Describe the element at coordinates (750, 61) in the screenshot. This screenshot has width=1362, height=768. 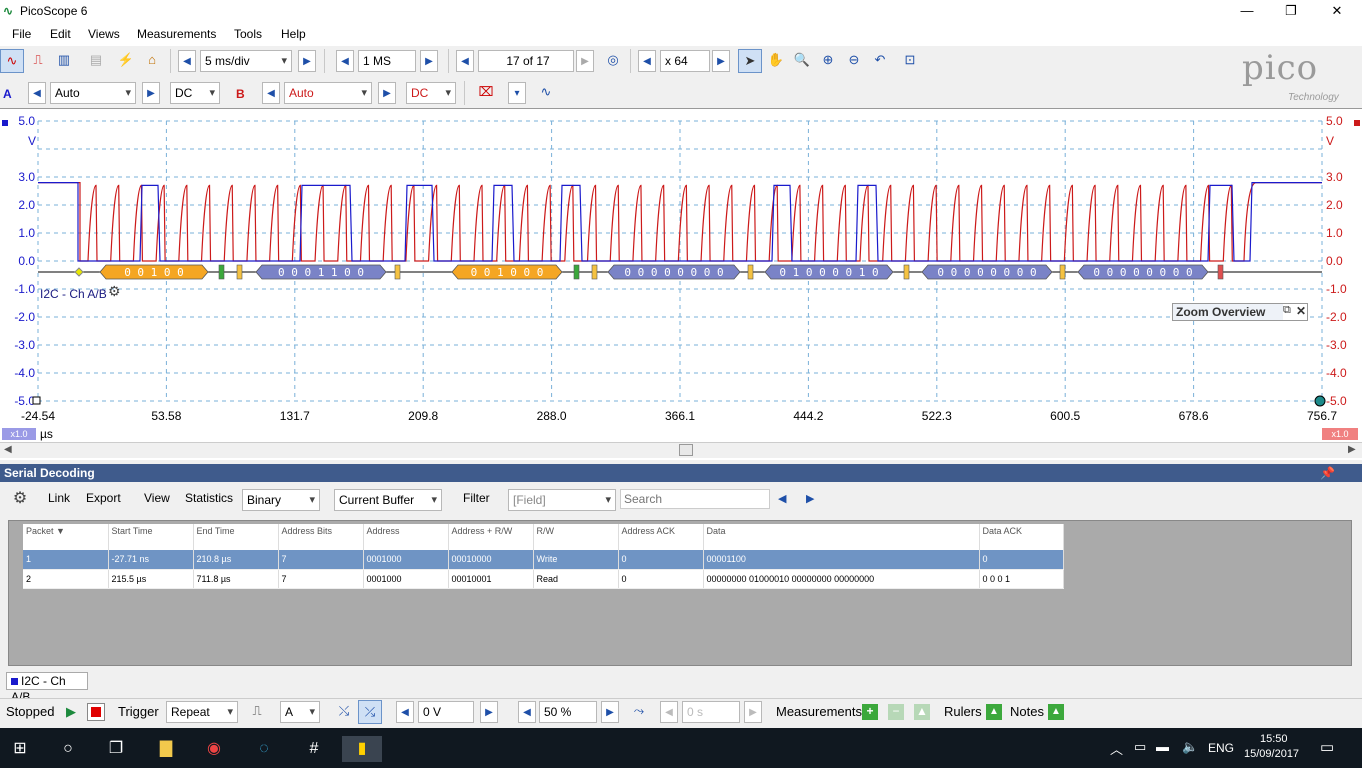
I see `pointer-tool-icon: ➤` at that location.